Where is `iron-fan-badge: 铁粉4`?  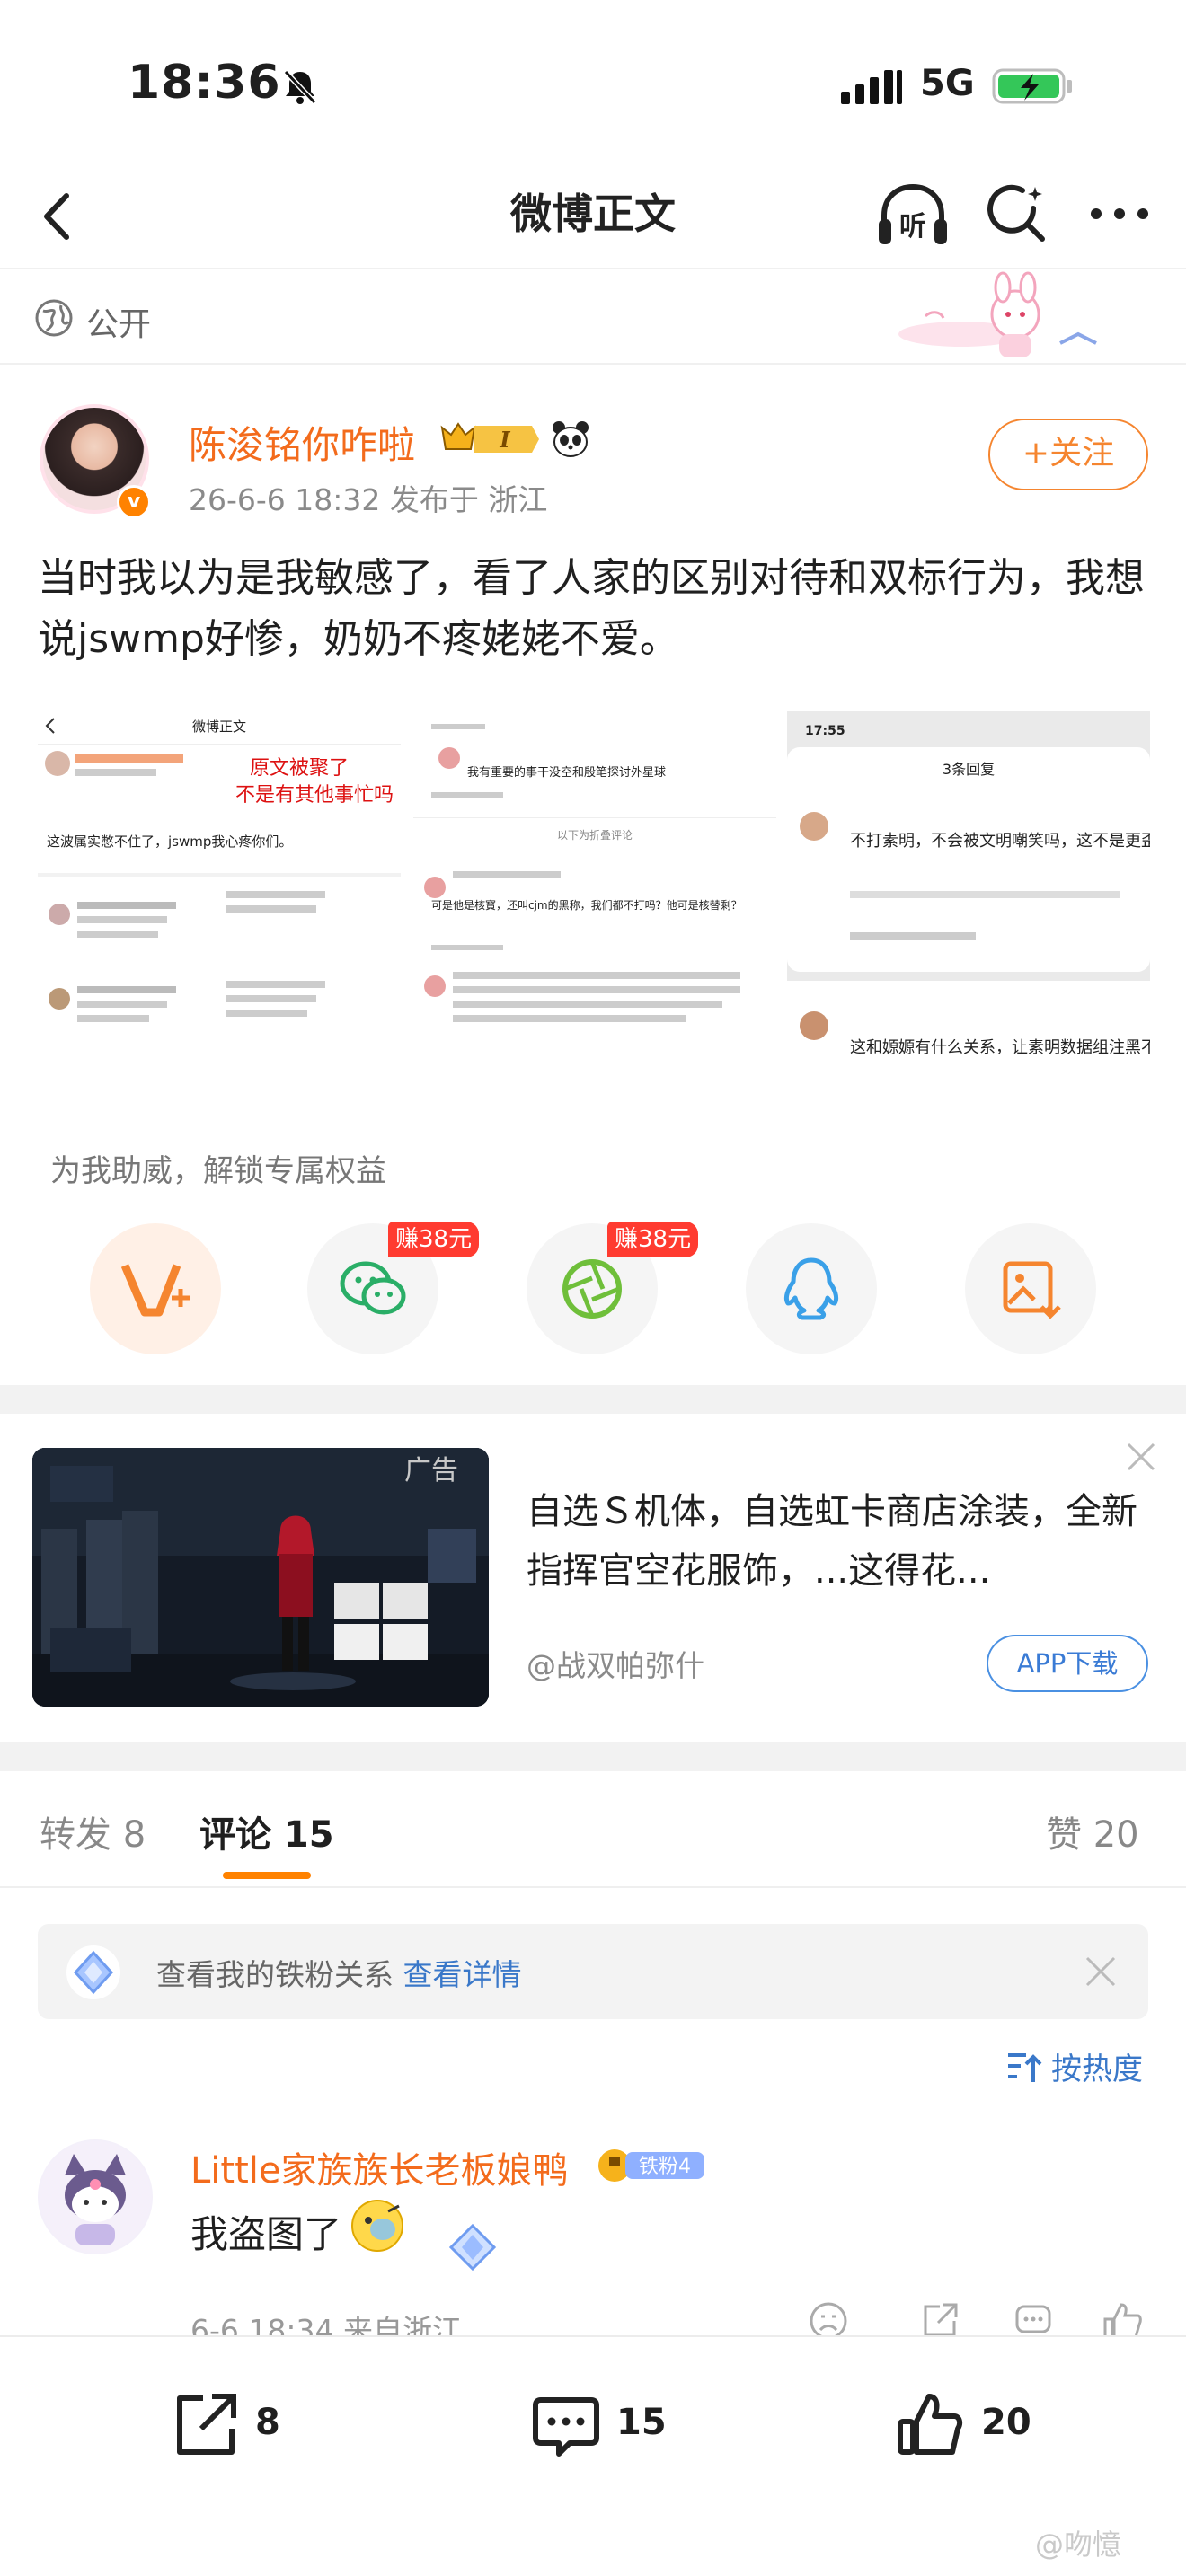 iron-fan-badge: 铁粉4 is located at coordinates (651, 2165).